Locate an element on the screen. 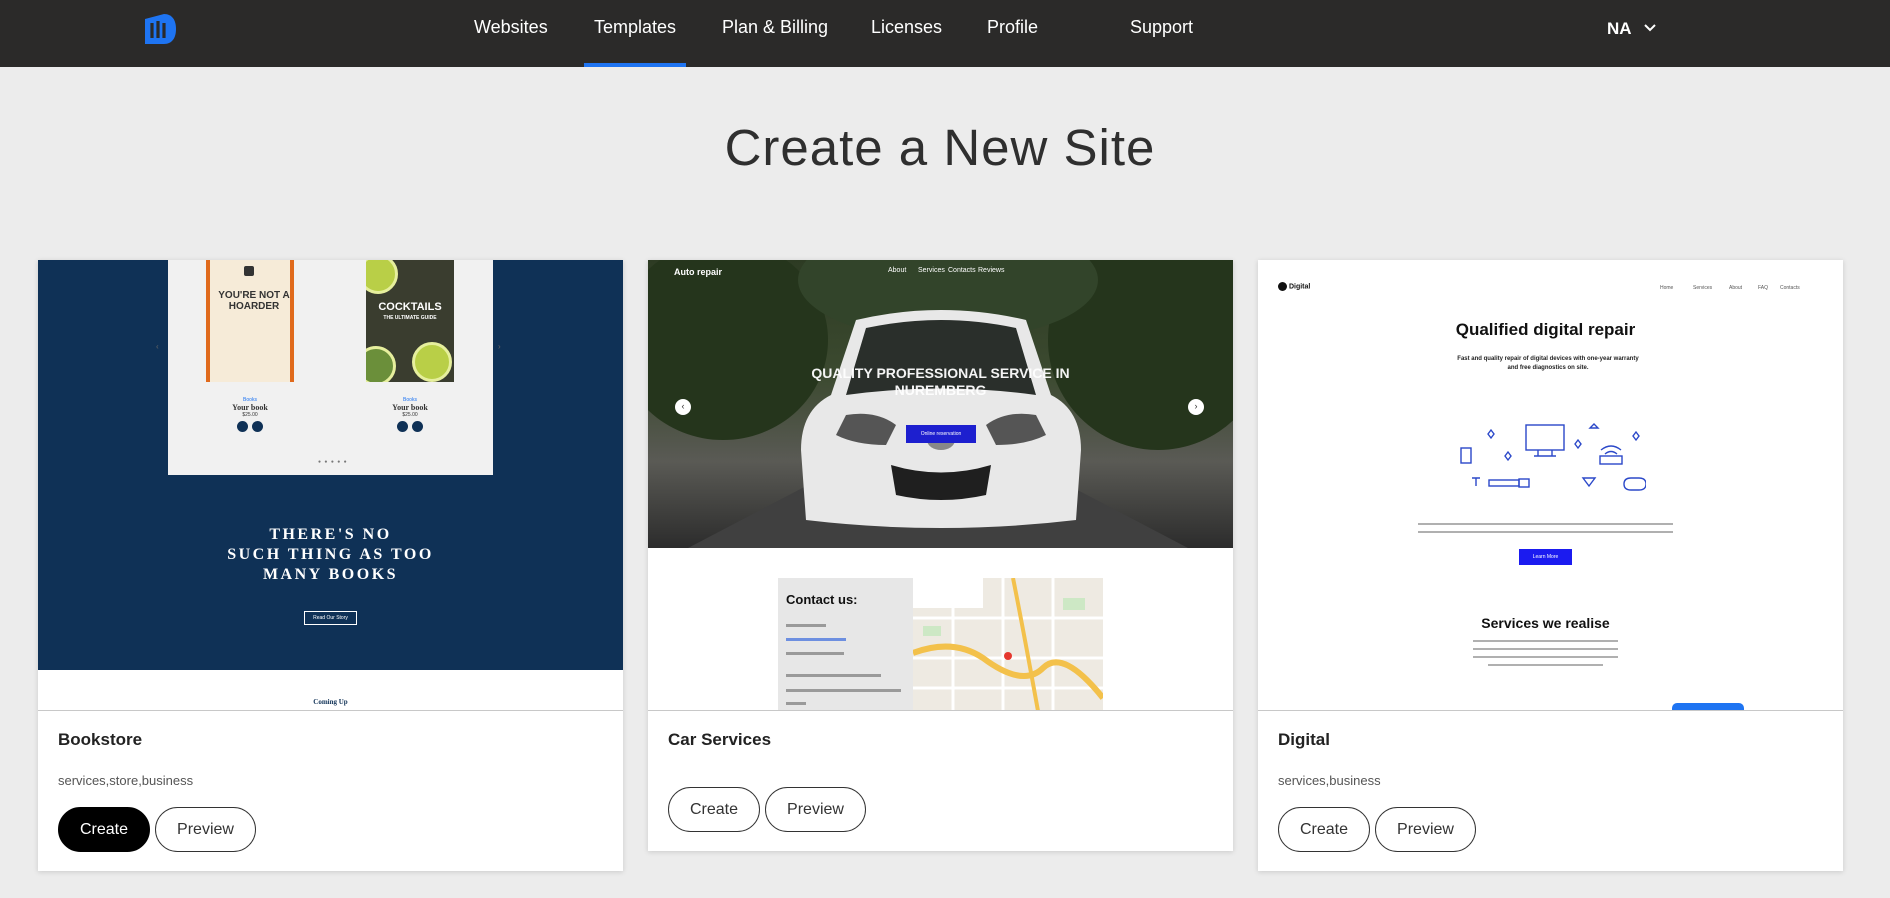 The height and width of the screenshot is (898, 1890). contact-section: Contact us: is located at coordinates (940, 644).